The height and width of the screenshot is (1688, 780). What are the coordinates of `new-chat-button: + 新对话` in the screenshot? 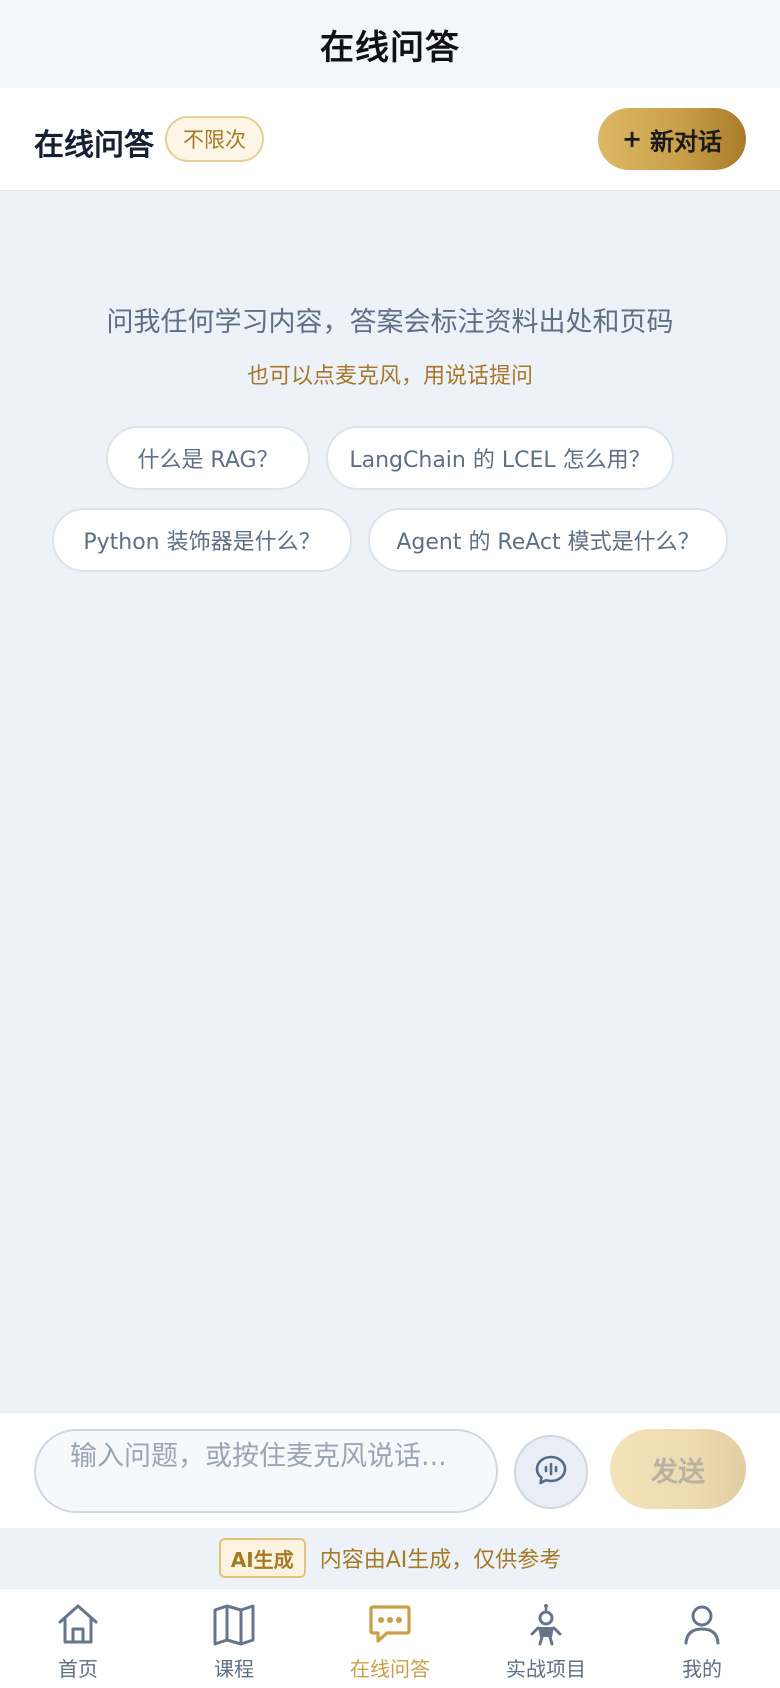 It's located at (672, 139).